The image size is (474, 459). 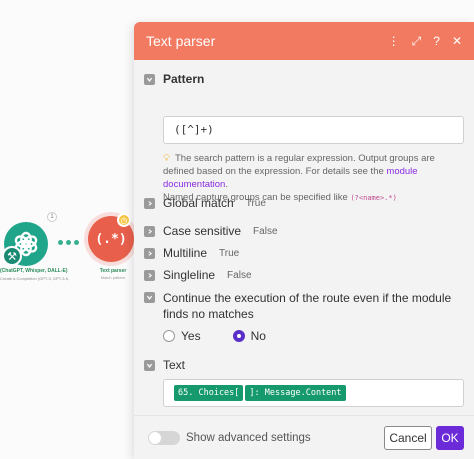 What do you see at coordinates (12, 256) in the screenshot?
I see `wrench-icon: ⚒` at bounding box center [12, 256].